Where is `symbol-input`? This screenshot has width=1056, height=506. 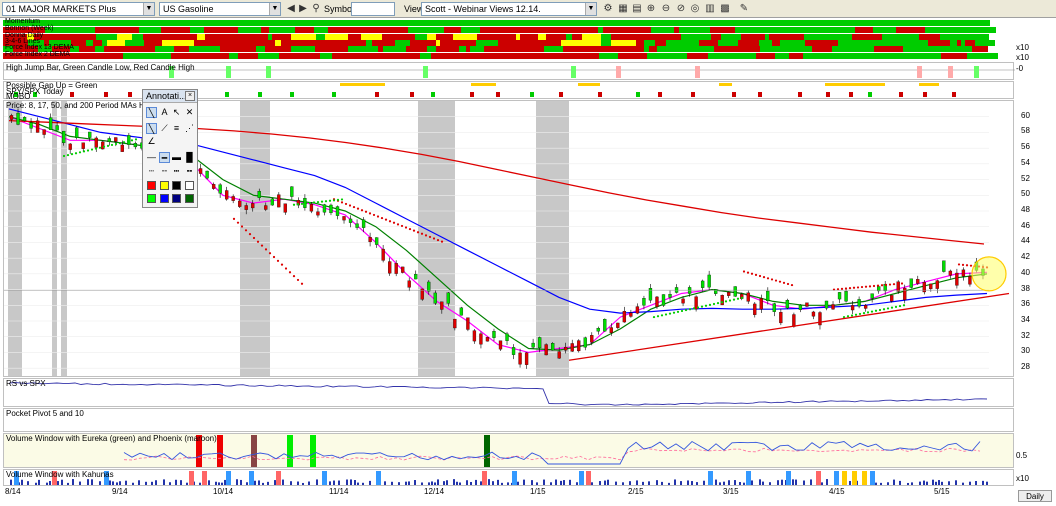 symbol-input is located at coordinates (373, 9).